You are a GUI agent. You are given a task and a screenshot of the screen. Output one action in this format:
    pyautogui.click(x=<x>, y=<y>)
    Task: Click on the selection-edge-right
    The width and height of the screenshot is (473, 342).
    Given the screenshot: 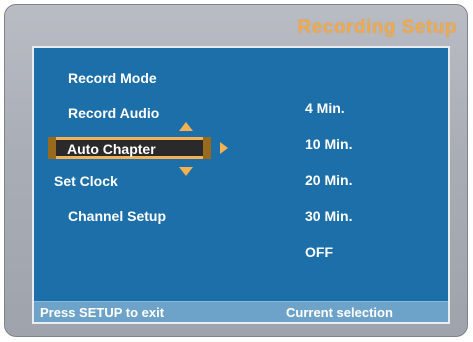 What is the action you would take?
    pyautogui.click(x=207, y=148)
    